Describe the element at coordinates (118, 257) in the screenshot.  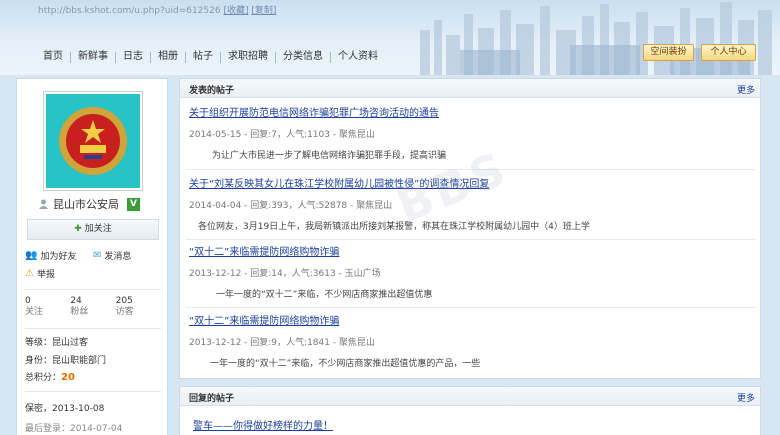
I see `send-message-label: 发消息` at that location.